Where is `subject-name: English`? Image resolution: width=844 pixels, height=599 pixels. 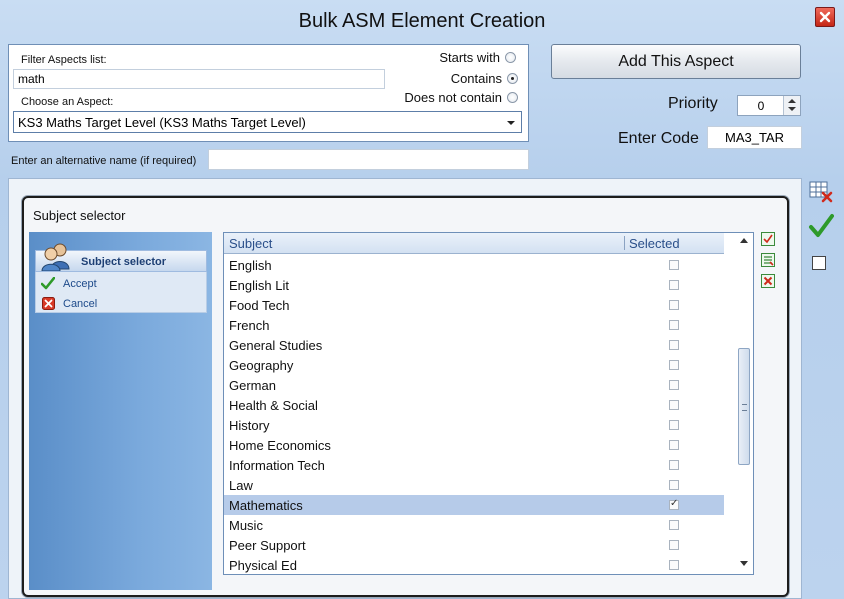
subject-name: English is located at coordinates (250, 265).